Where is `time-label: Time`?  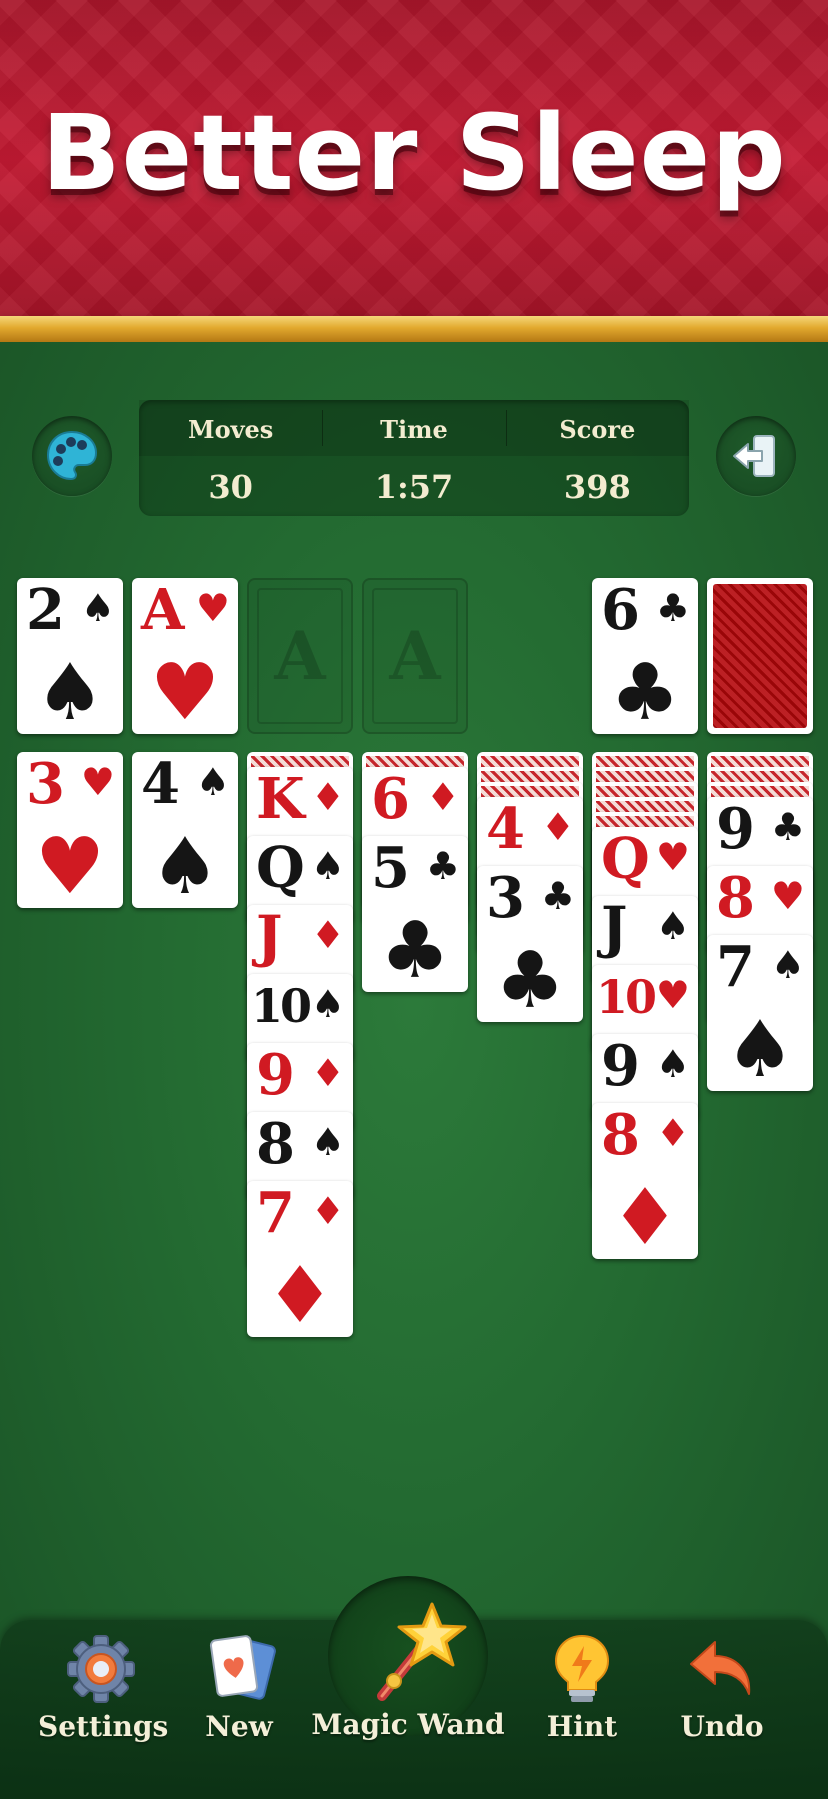
time-label: Time is located at coordinates (414, 429).